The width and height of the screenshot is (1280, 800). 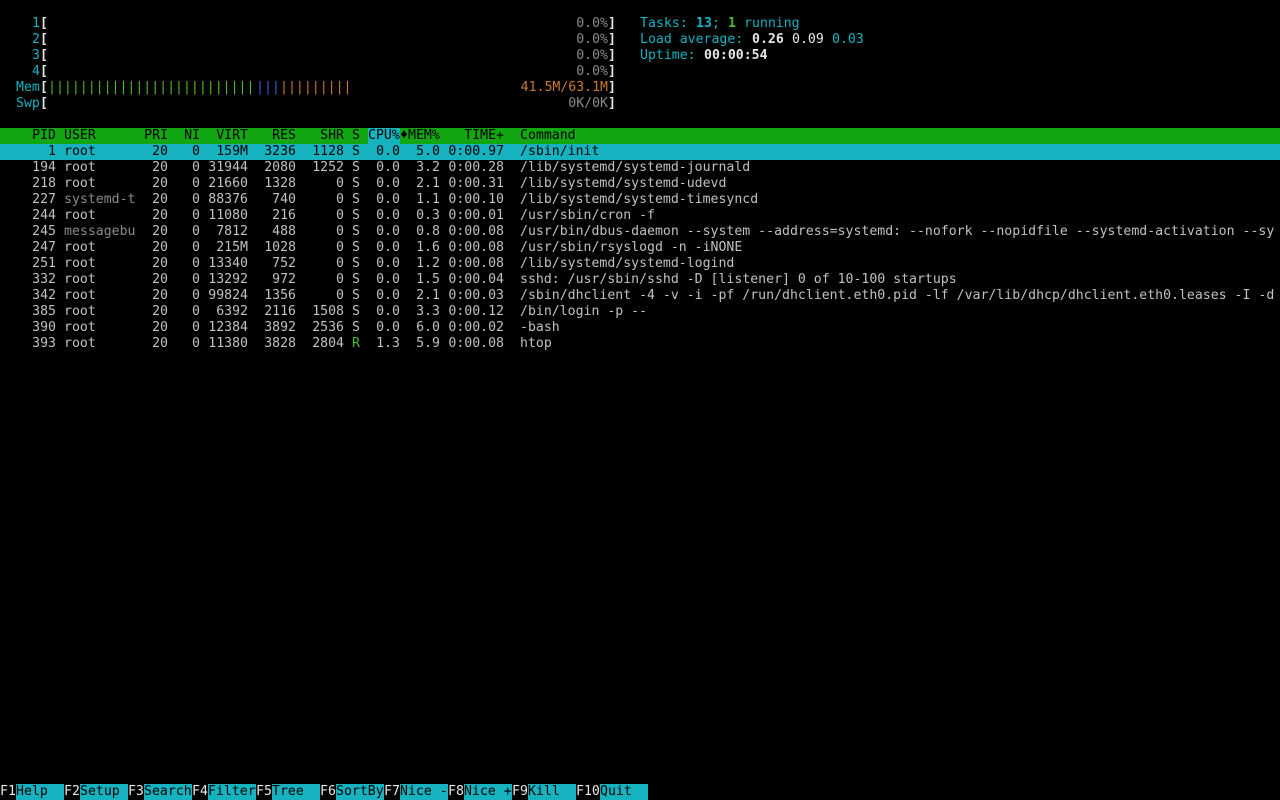 I want to click on swap-meter: Swp [ 0K/0K ], so click(x=640, y=104).